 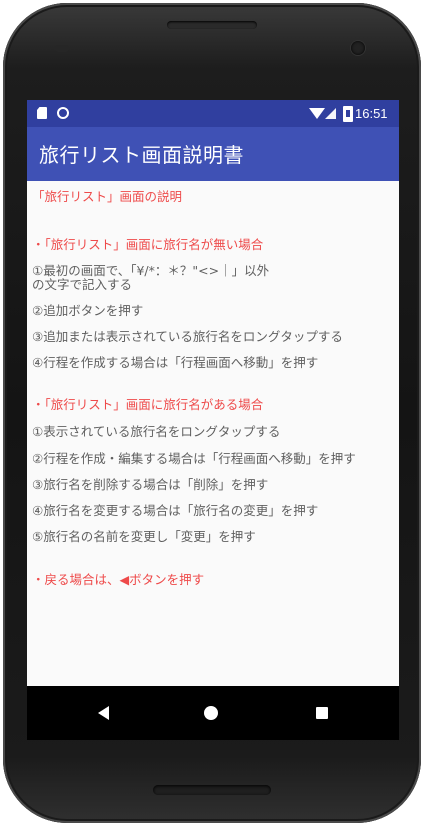 What do you see at coordinates (151, 270) in the screenshot?
I see `list-item: ①最初の画面で、「¥/*：＊？"<>｜」以外` at bounding box center [151, 270].